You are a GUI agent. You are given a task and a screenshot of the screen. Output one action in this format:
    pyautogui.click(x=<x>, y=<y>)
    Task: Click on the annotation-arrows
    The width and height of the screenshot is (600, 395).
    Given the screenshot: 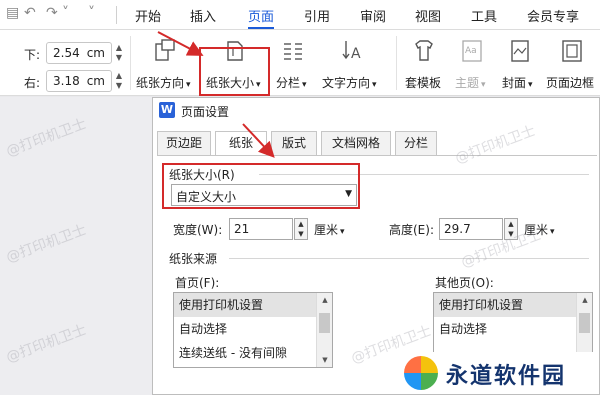 What is the action you would take?
    pyautogui.click(x=216, y=94)
    